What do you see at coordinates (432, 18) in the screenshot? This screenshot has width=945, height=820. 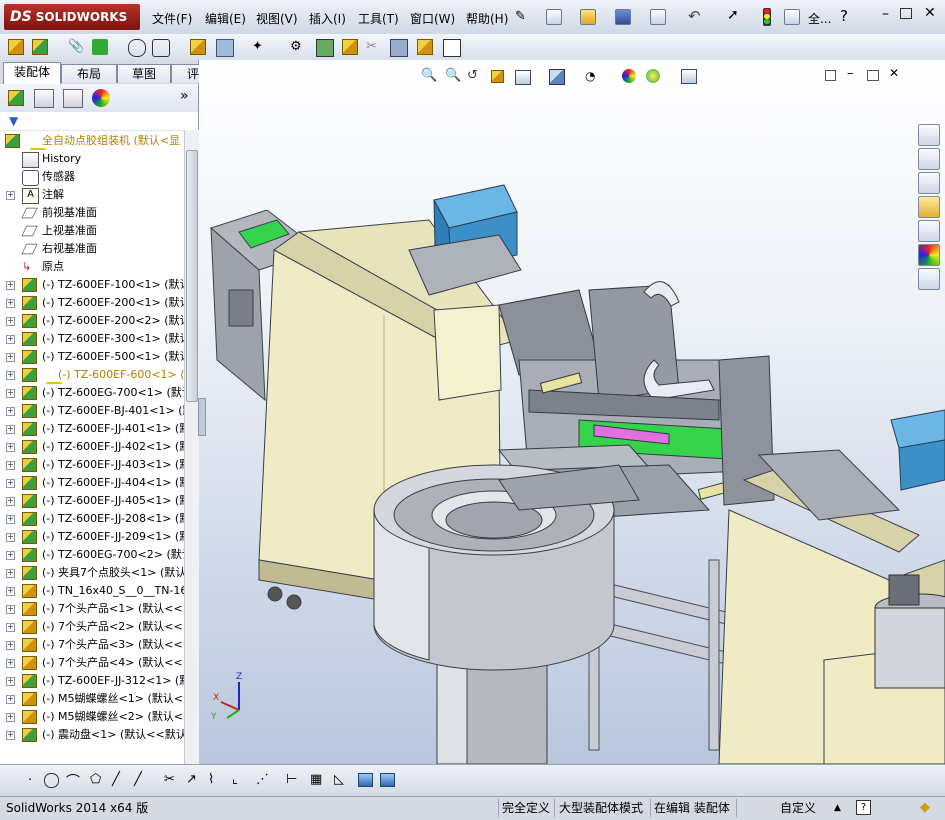 I see `menu-window: 窗口(W)` at bounding box center [432, 18].